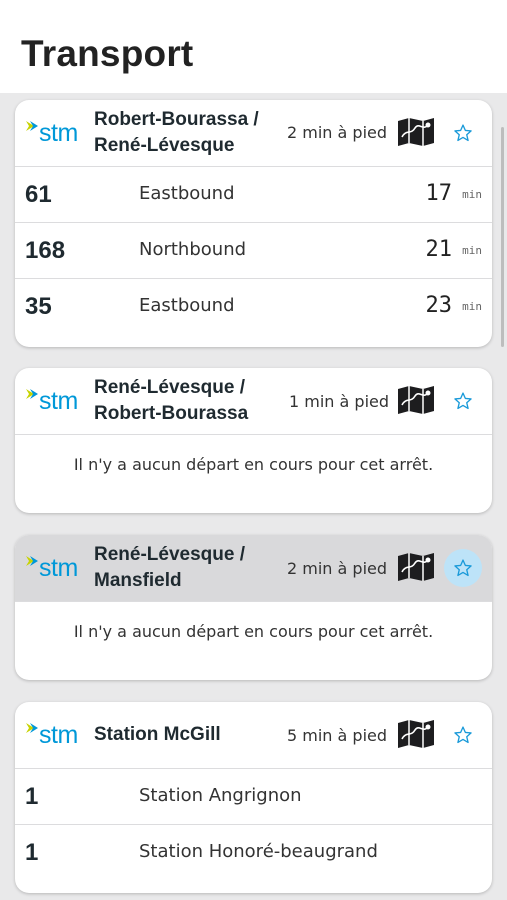 This screenshot has width=507, height=900. Describe the element at coordinates (38, 306) in the screenshot. I see `route-number: 35` at that location.